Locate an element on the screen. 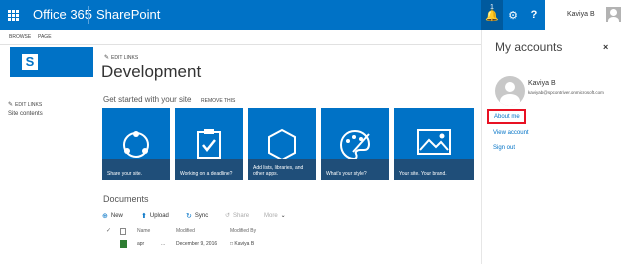  column-header-modified-by: Modified By is located at coordinates (243, 231).